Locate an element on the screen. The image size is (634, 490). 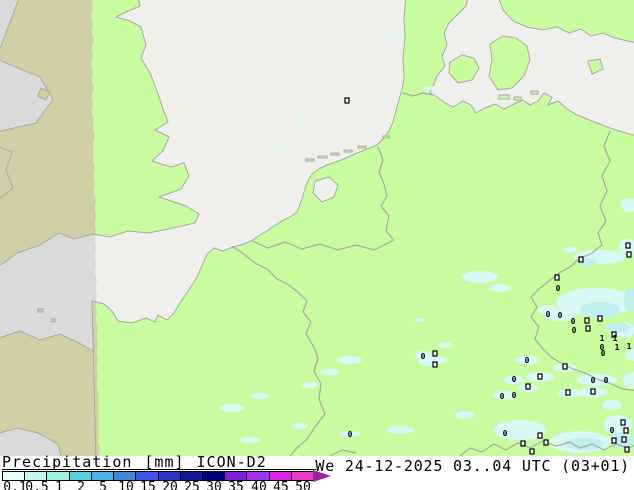
colorbar-tick-label: 1 is located at coordinates (59, 485).